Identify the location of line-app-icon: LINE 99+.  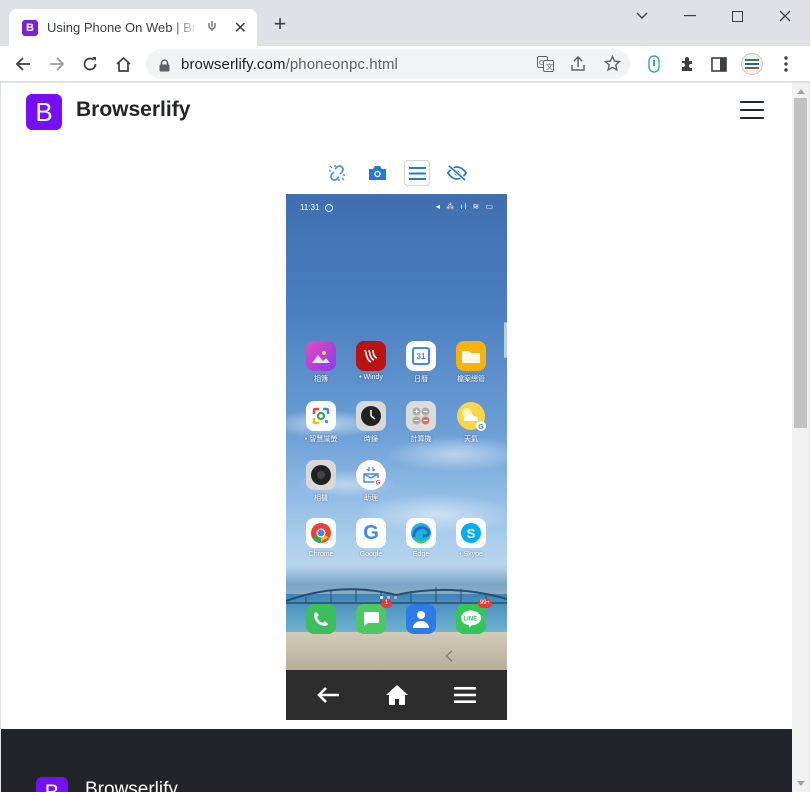
(474, 616).